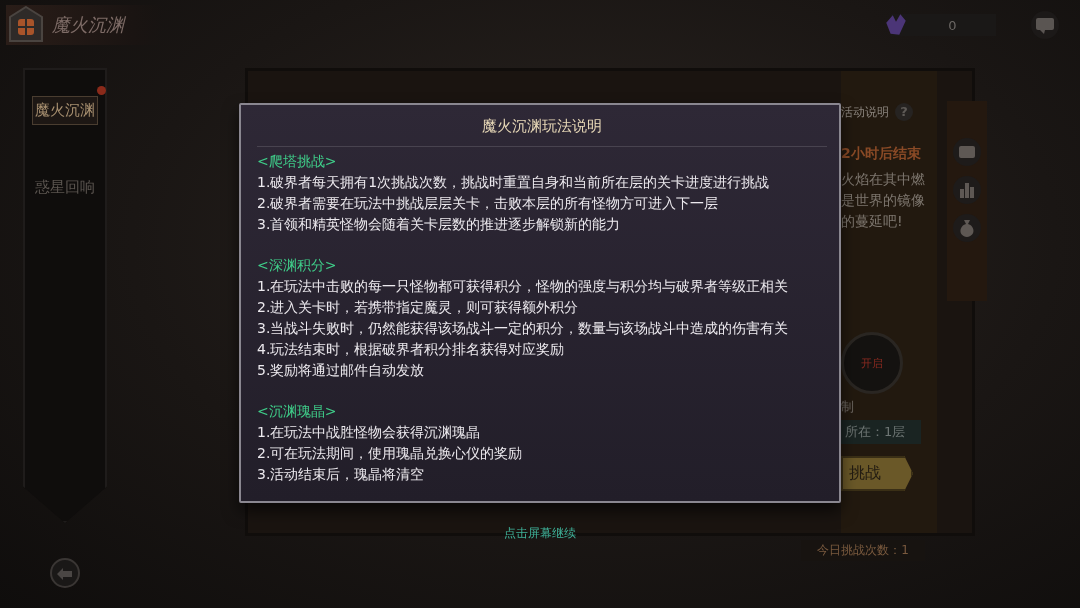 This screenshot has height=608, width=1080. I want to click on rule-text: 1.在玩法中战胜怪物会获得沉渊瑰晶, so click(369, 432).